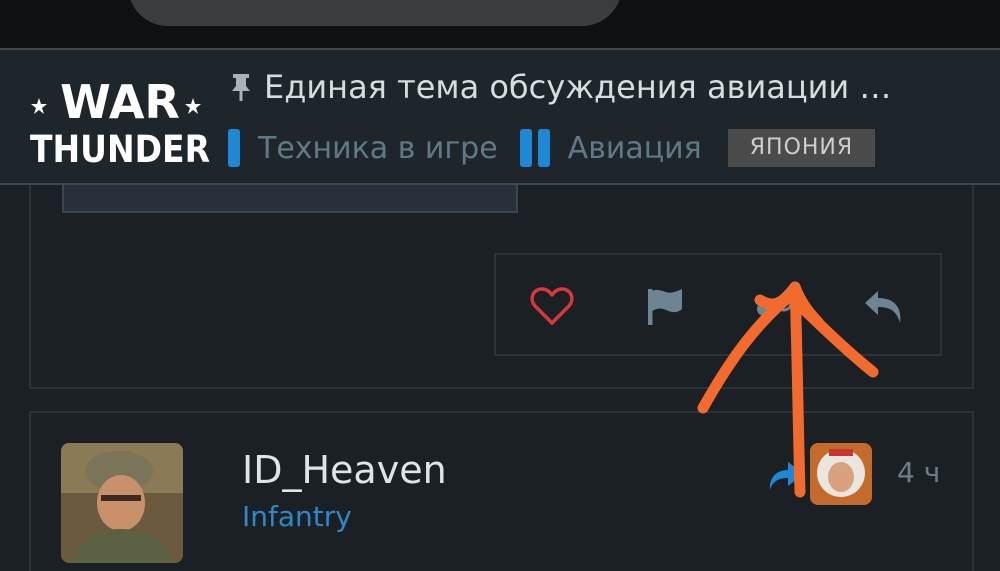 This screenshot has height=571, width=1000. Describe the element at coordinates (297, 516) in the screenshot. I see `post-user-group: Infantry` at that location.